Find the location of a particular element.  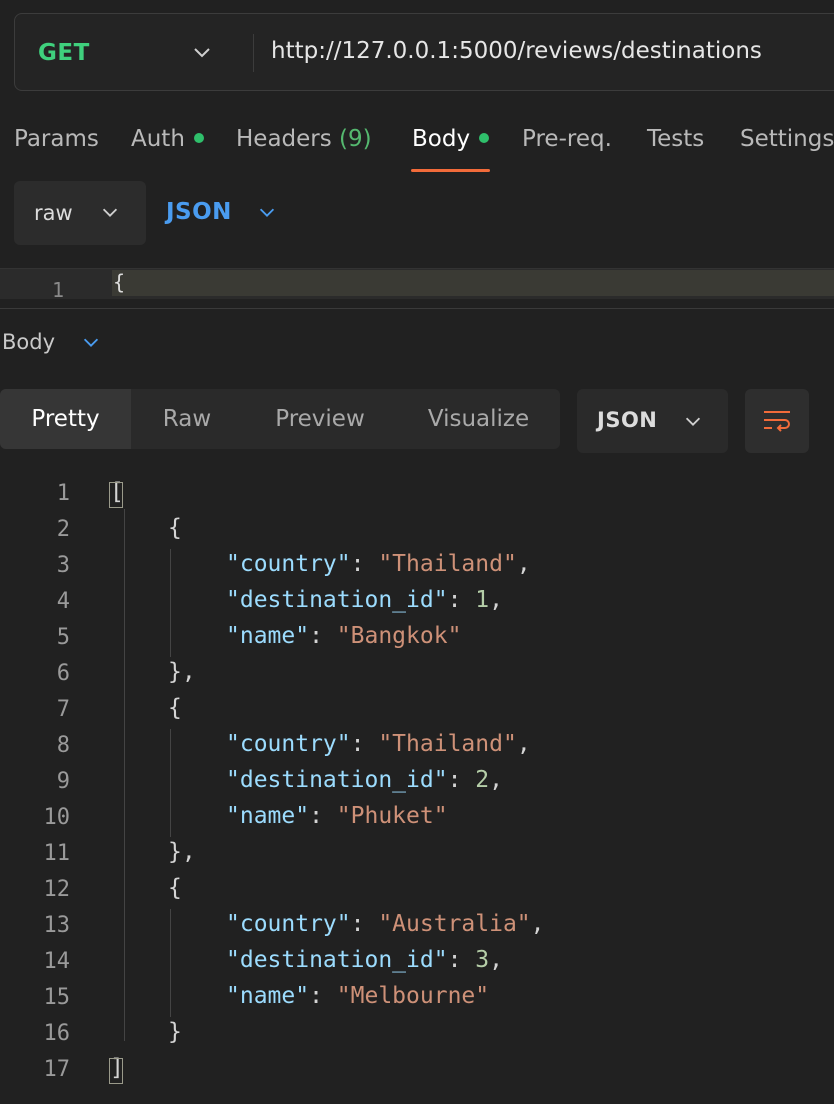

line-number: 4 is located at coordinates (63, 601).